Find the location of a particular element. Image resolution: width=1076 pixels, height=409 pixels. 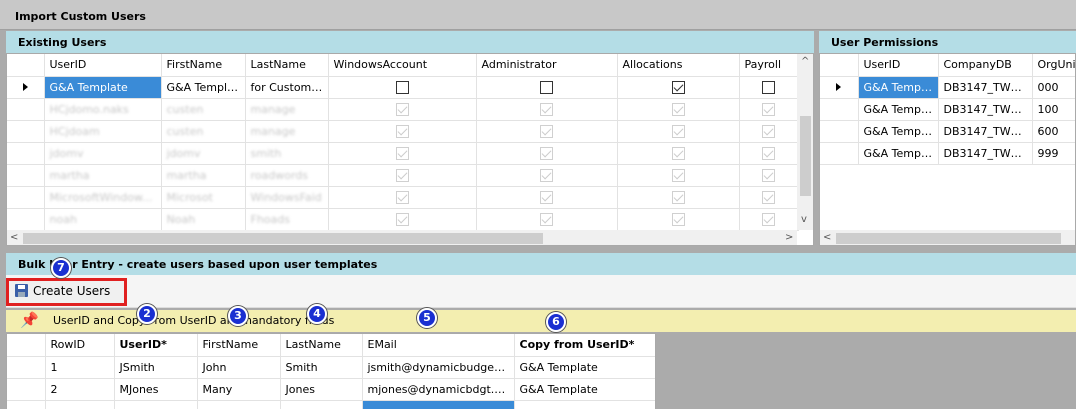

cell-lastname: roadwords is located at coordinates (287, 175).